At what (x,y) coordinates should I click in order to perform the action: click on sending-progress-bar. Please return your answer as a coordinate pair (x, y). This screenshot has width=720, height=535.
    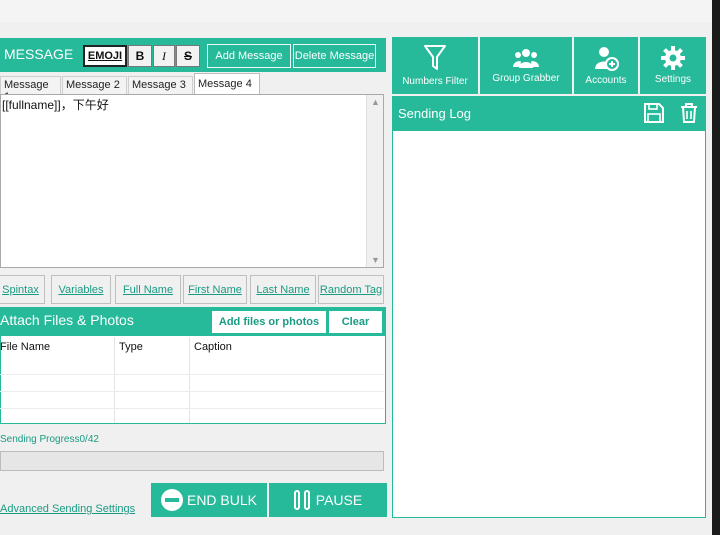
    Looking at the image, I should click on (192, 461).